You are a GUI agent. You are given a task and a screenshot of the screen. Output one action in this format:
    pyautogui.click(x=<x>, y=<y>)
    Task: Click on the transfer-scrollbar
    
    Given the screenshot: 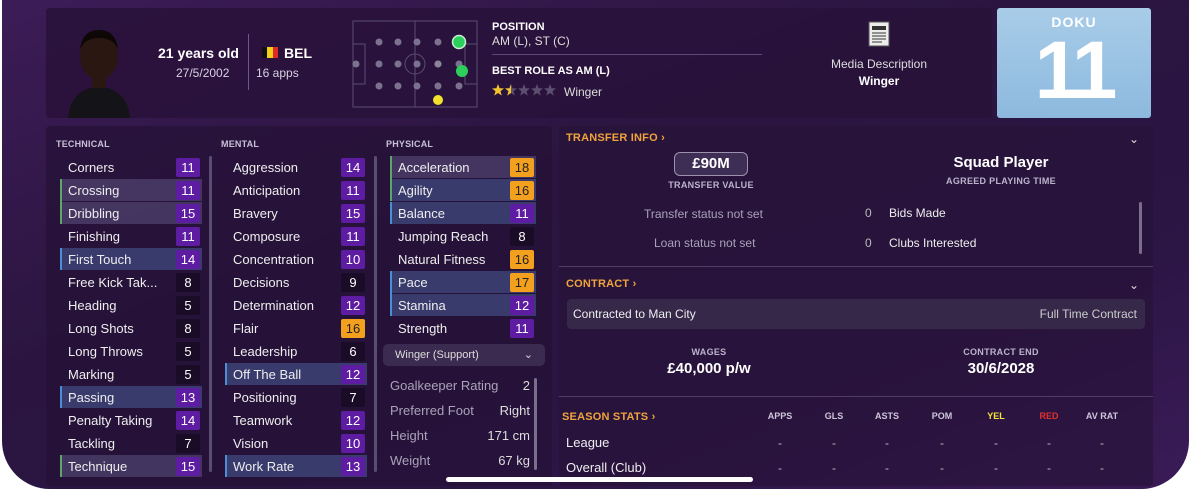 What is the action you would take?
    pyautogui.click(x=1140, y=228)
    